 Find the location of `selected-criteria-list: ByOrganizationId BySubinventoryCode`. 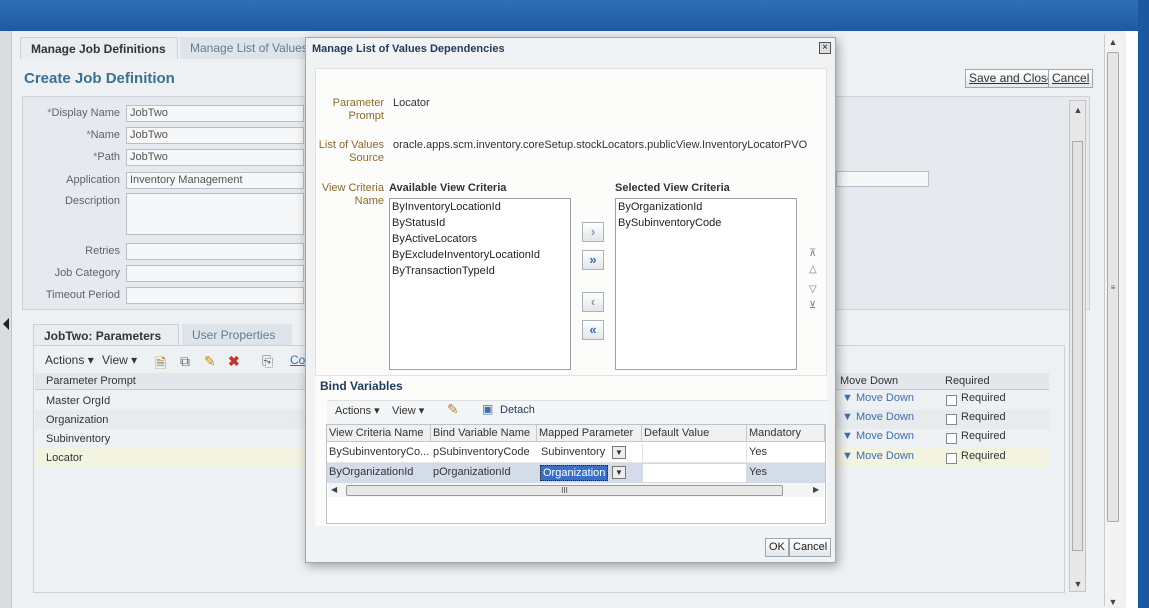

selected-criteria-list: ByOrganizationId BySubinventoryCode is located at coordinates (706, 284).